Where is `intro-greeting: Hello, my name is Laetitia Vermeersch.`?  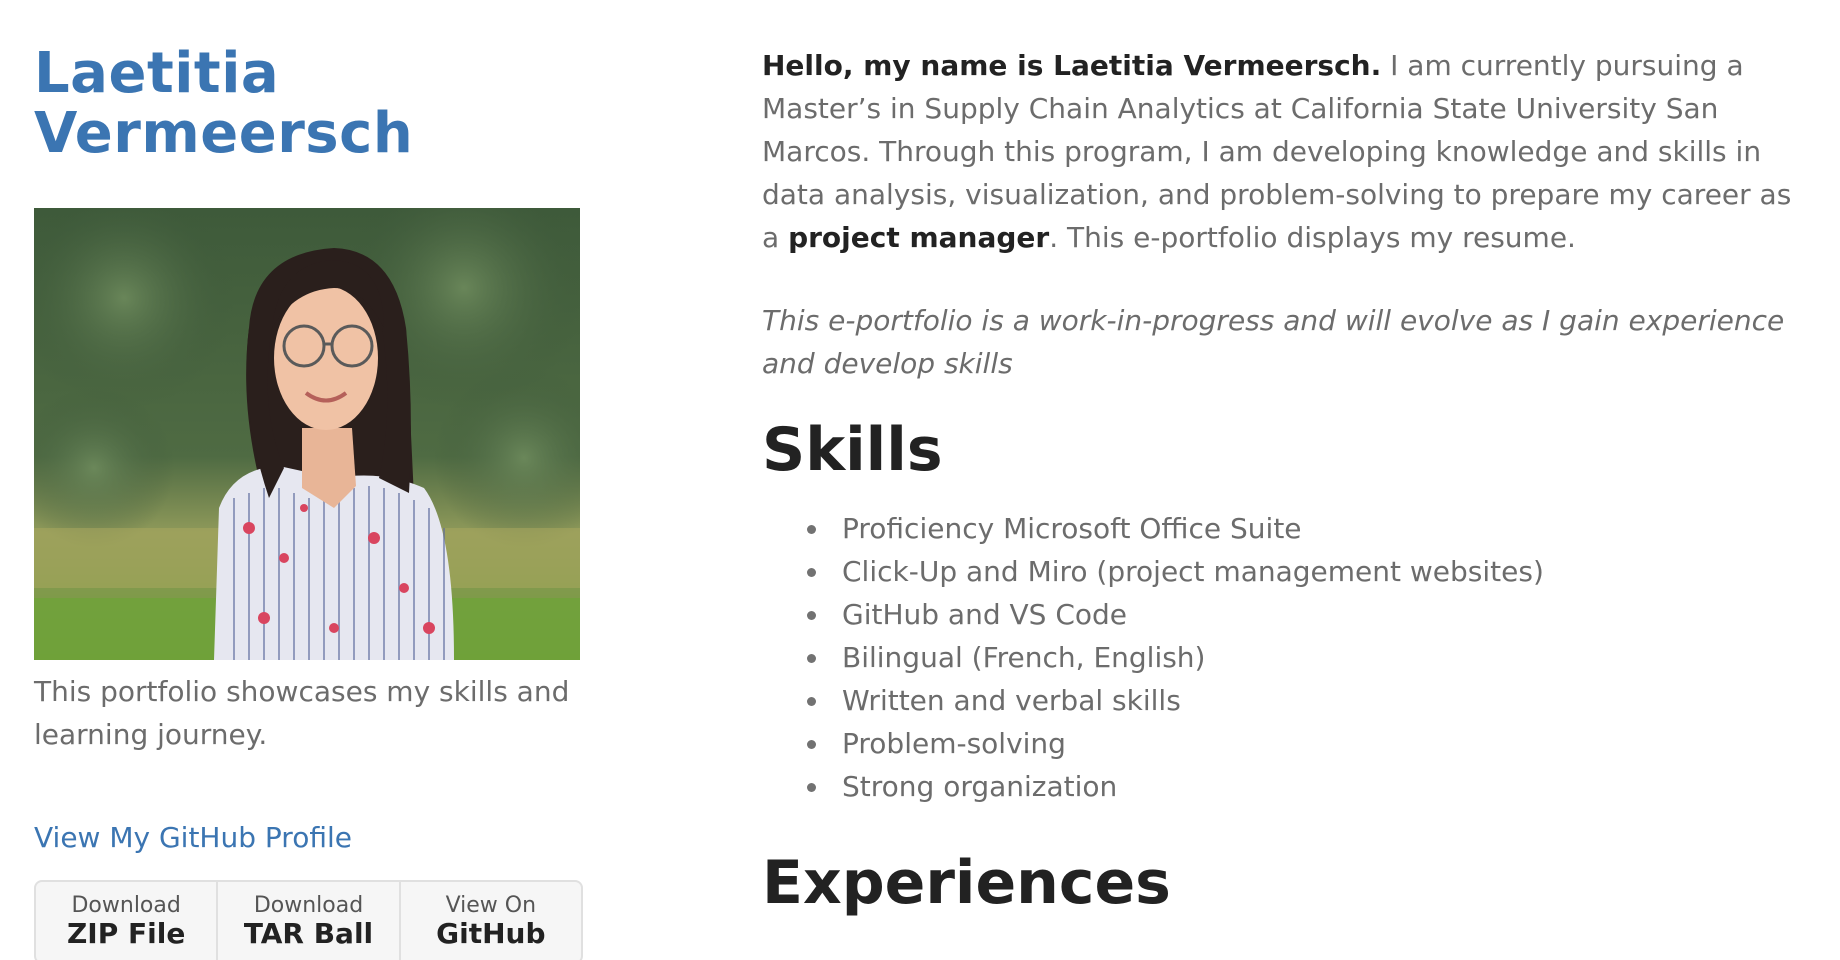 intro-greeting: Hello, my name is Laetitia Vermeersch. is located at coordinates (1072, 65).